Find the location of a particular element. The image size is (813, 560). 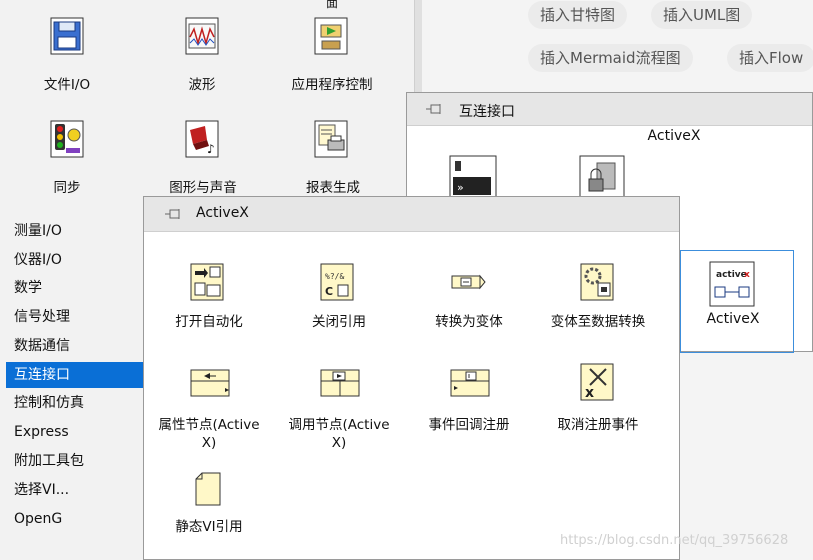

waveform-icon is located at coordinates (202, 36).